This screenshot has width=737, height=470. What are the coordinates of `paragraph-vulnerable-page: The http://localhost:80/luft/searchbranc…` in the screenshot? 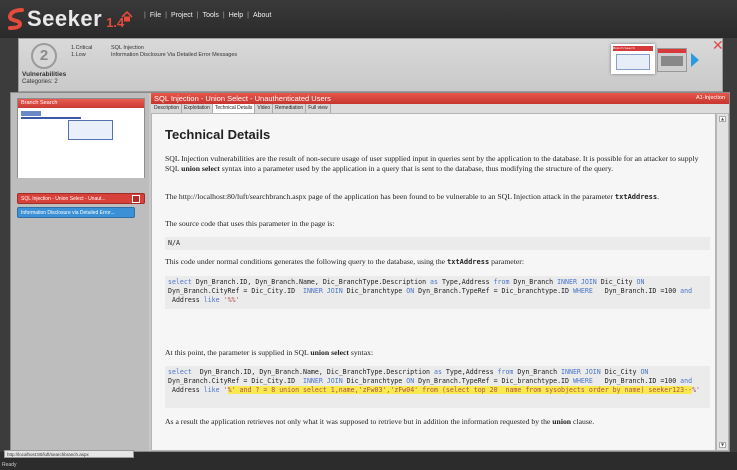 It's located at (412, 196).